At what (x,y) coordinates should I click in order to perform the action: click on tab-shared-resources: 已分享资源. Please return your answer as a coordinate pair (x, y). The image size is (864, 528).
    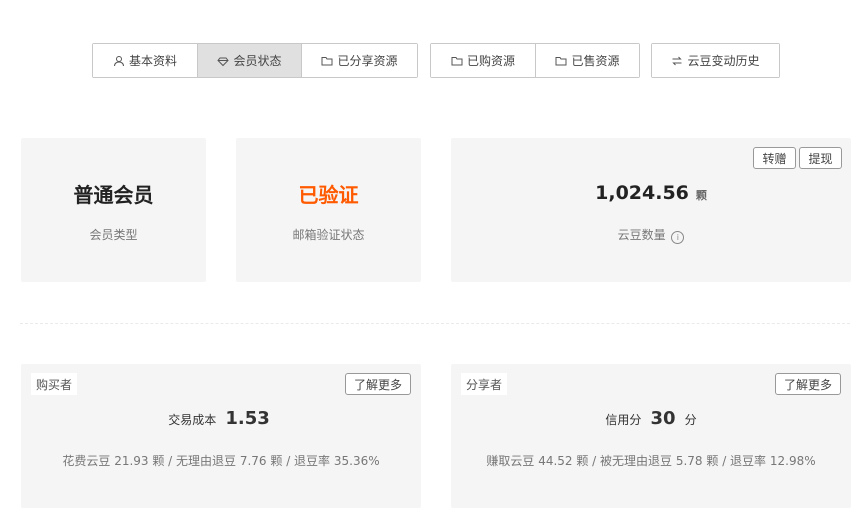
    Looking at the image, I should click on (359, 60).